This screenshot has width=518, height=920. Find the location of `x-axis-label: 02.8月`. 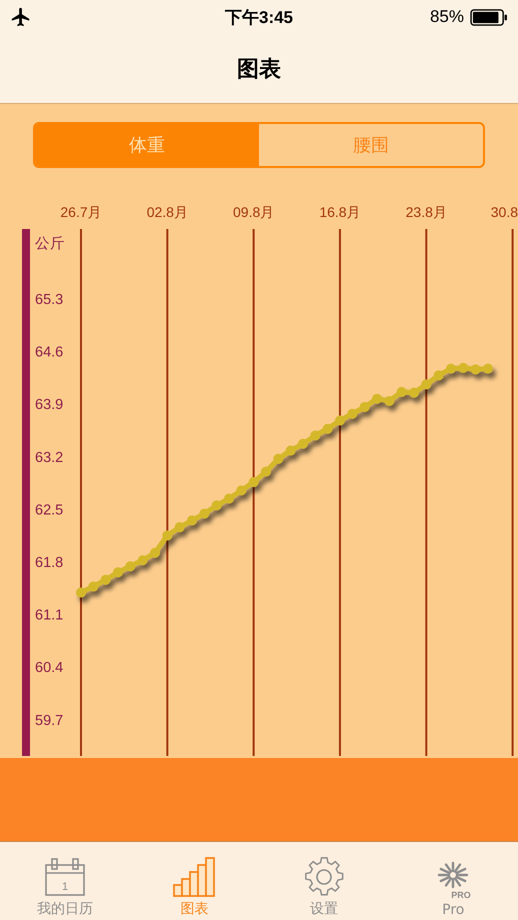

x-axis-label: 02.8月 is located at coordinates (167, 212).